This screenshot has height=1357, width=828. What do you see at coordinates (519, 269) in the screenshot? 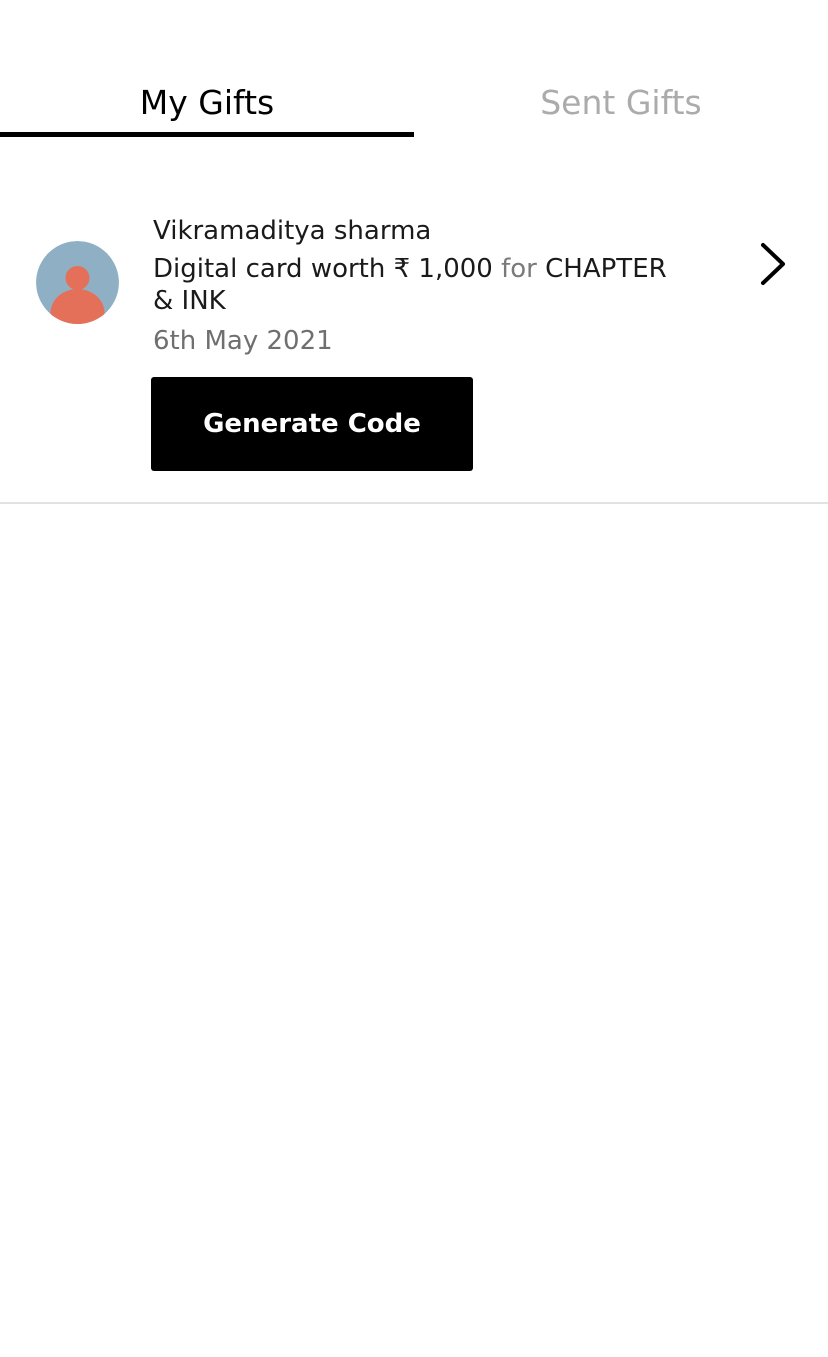
I see `gift-for-word: for` at bounding box center [519, 269].